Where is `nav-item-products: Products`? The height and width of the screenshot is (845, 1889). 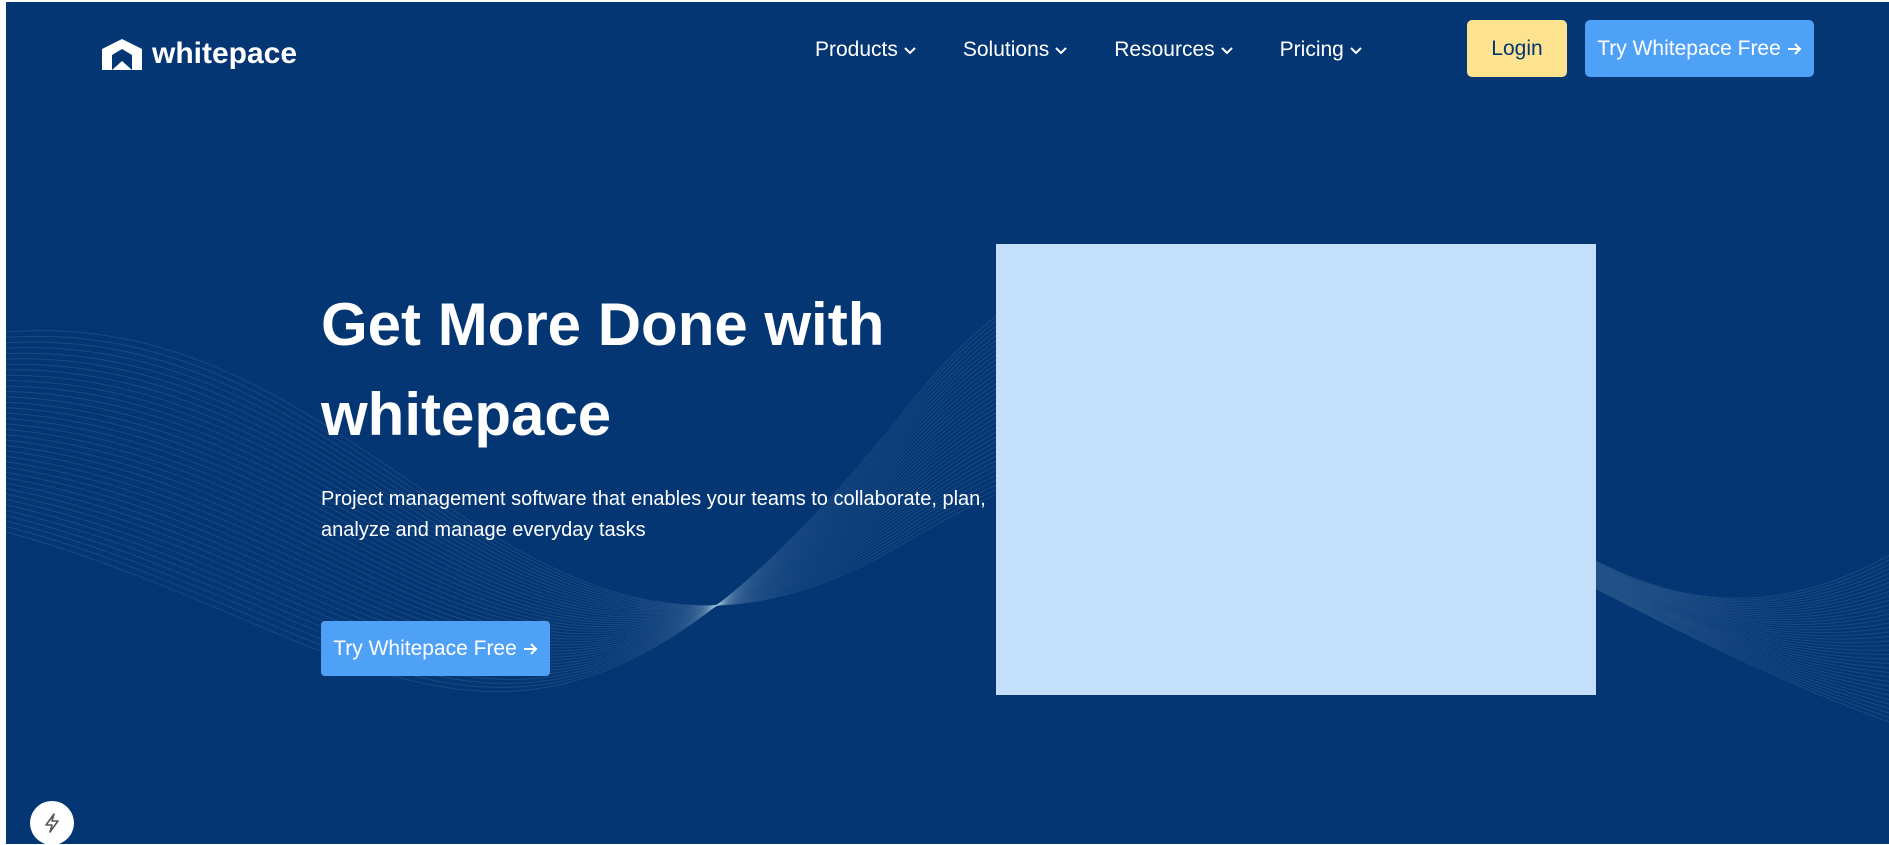
nav-item-products: Products is located at coordinates (866, 50).